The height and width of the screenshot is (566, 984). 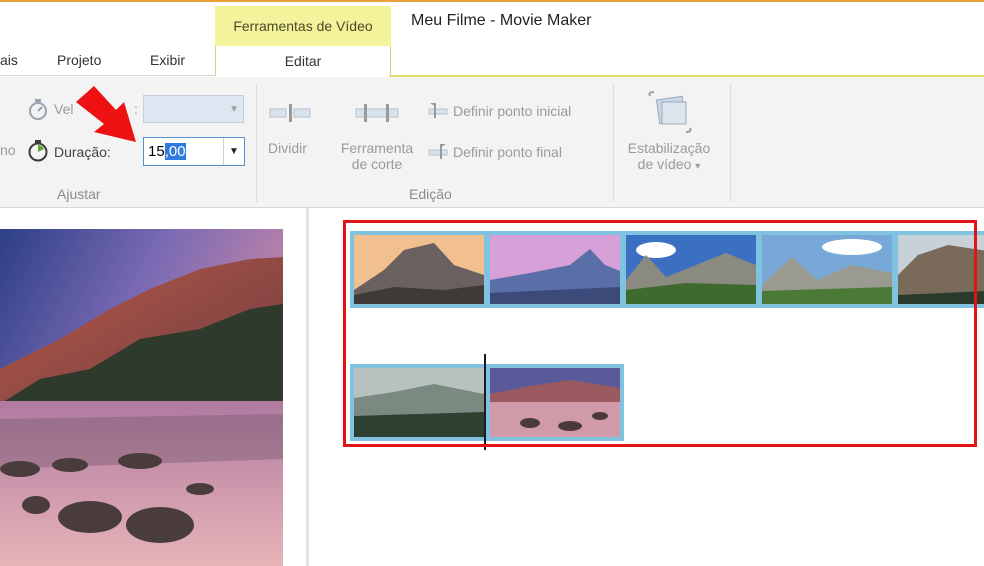 I want to click on tab-projeto: Projeto, so click(x=79, y=60).